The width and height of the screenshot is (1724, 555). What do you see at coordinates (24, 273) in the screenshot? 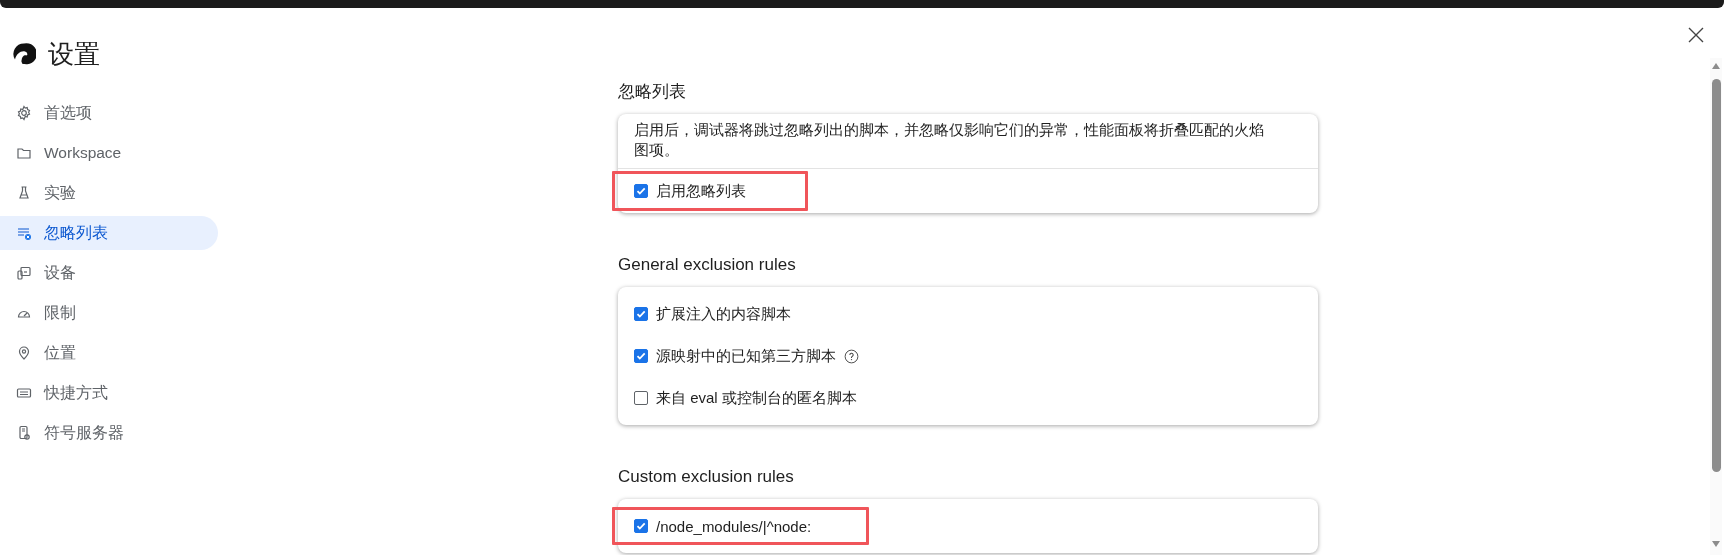
I see `devices-icon` at bounding box center [24, 273].